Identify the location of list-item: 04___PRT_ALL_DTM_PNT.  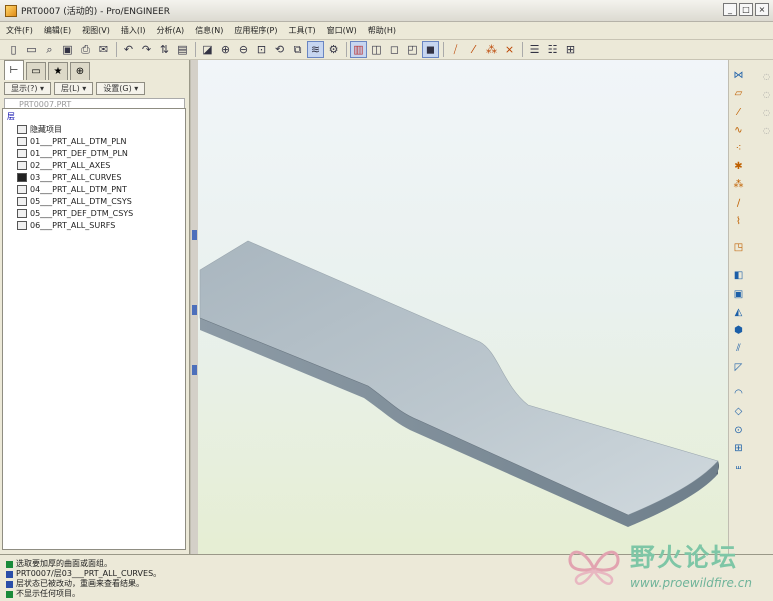
(96, 189).